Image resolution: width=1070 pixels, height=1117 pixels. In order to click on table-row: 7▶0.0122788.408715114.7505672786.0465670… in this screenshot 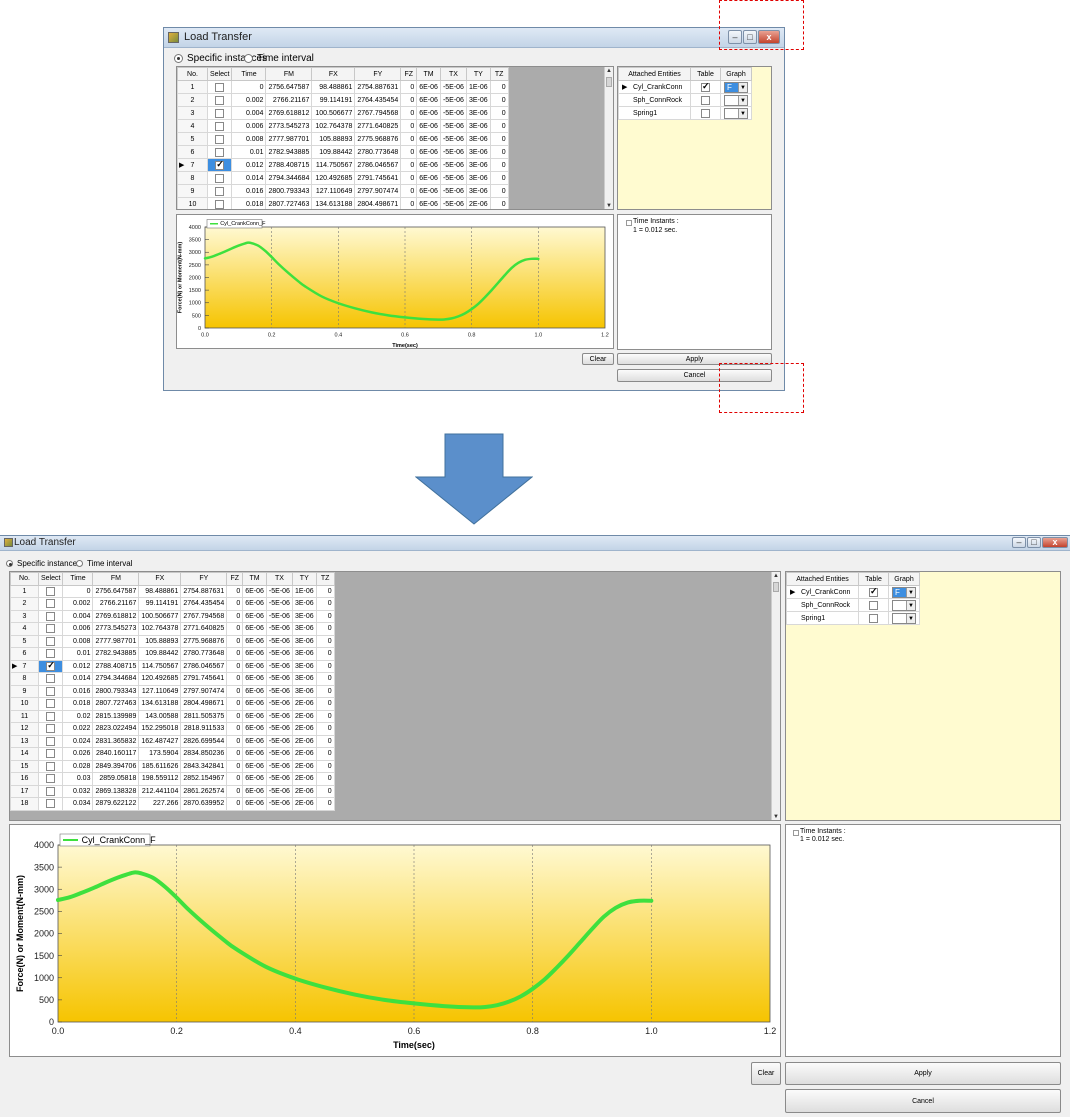, I will do `click(172, 666)`.